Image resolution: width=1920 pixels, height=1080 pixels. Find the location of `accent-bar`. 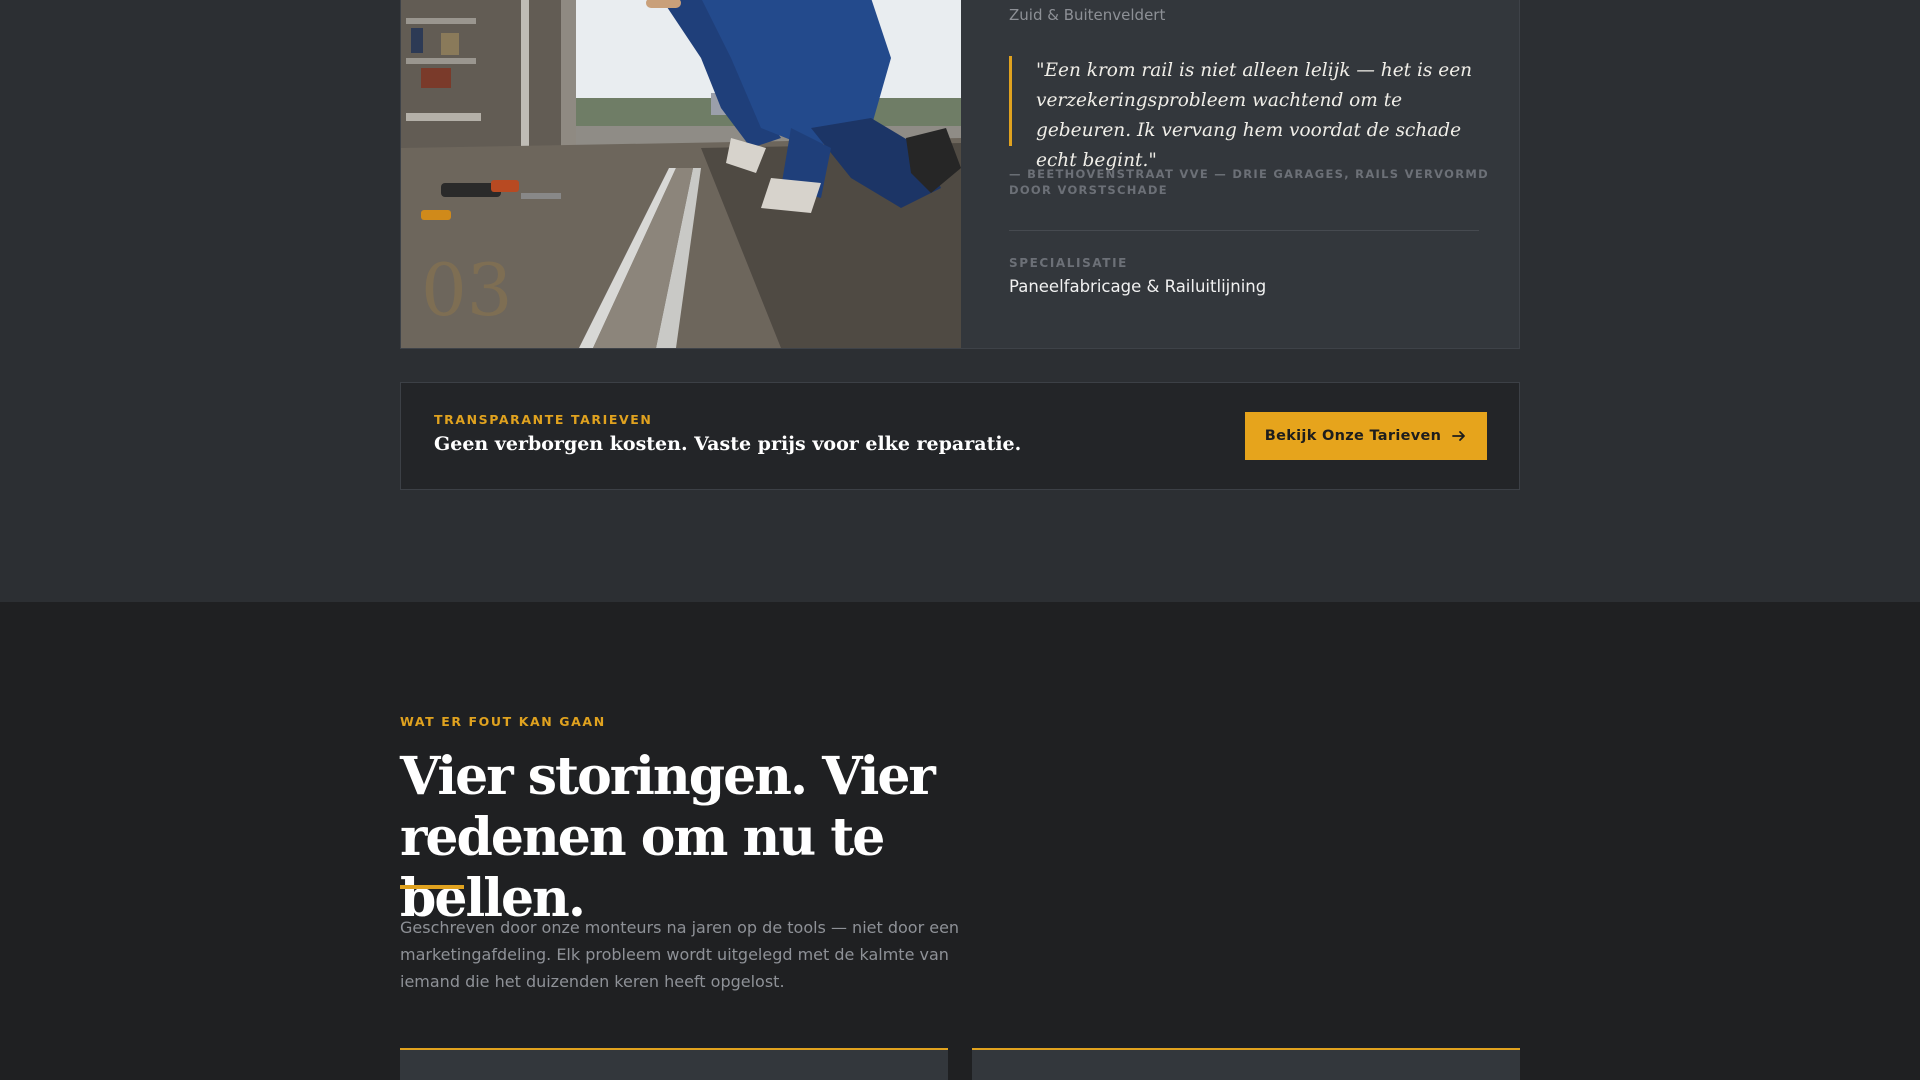

accent-bar is located at coordinates (432, 887).